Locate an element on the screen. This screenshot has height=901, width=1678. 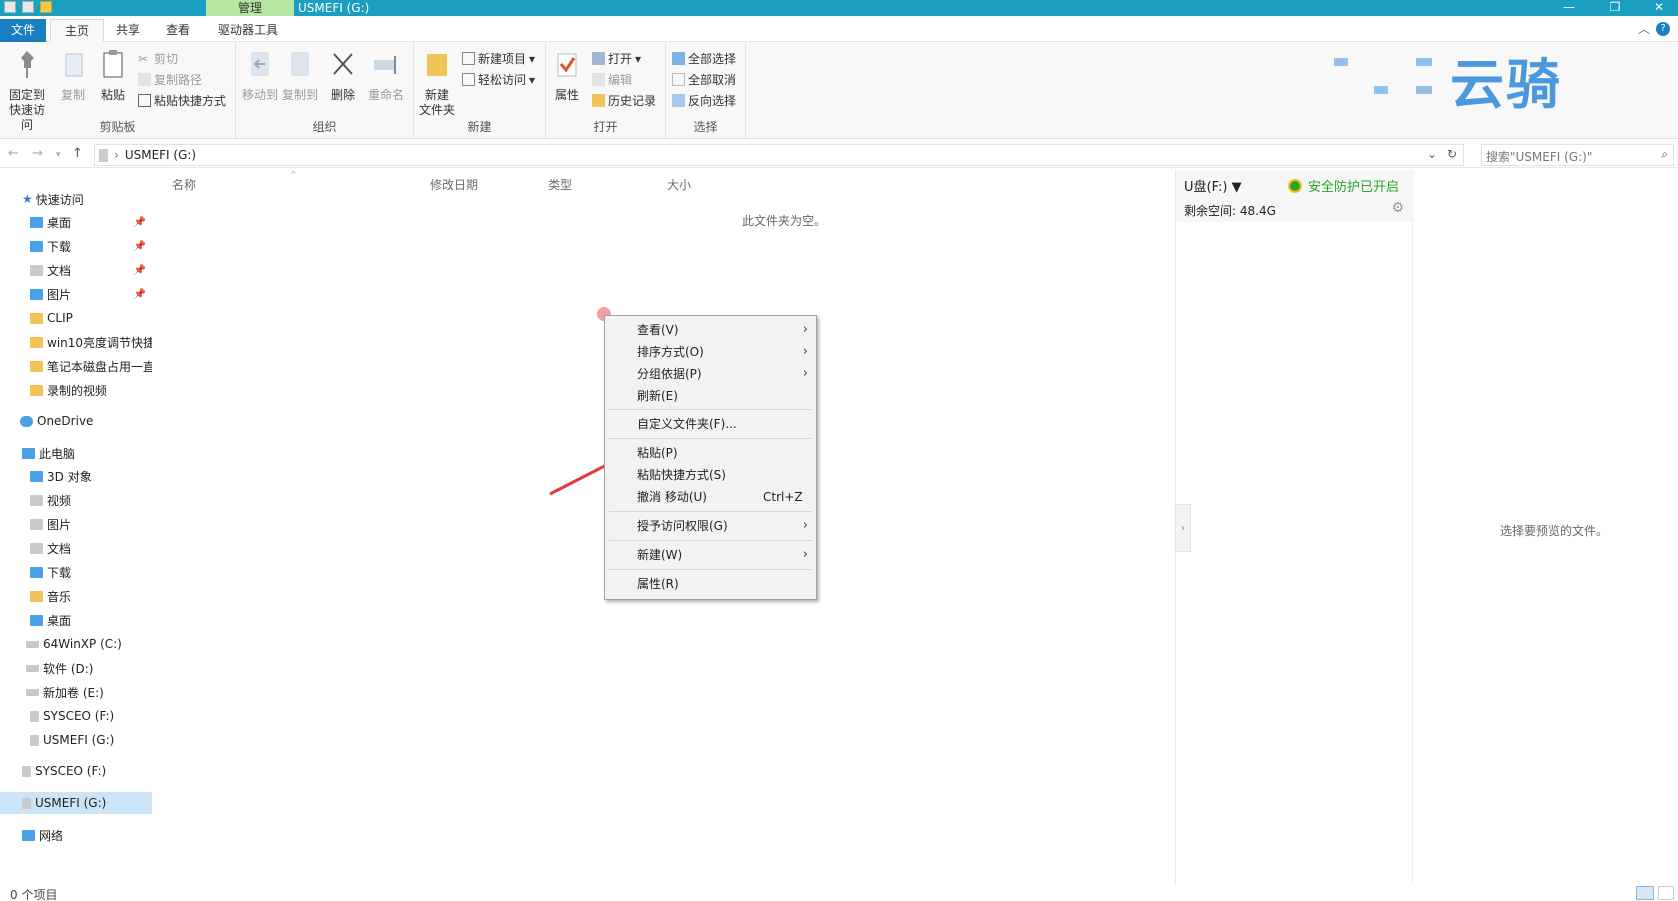
nav-quick-access: ★ 快速访问 is located at coordinates (76, 199).